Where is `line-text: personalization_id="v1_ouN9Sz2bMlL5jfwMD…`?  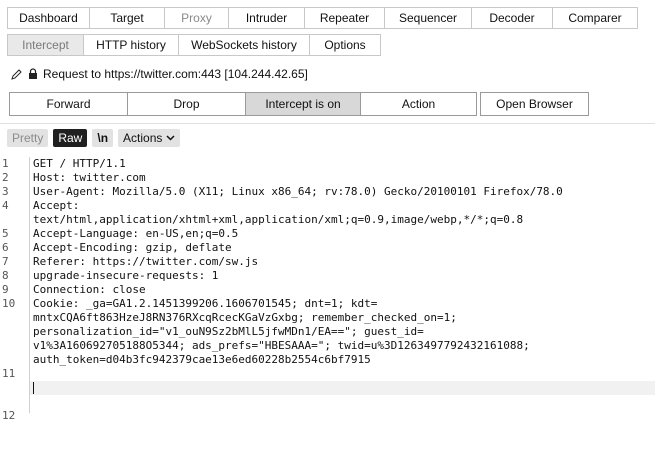 line-text: personalization_id="v1_ouN9Sz2bMlL5jfwMD… is located at coordinates (228, 331).